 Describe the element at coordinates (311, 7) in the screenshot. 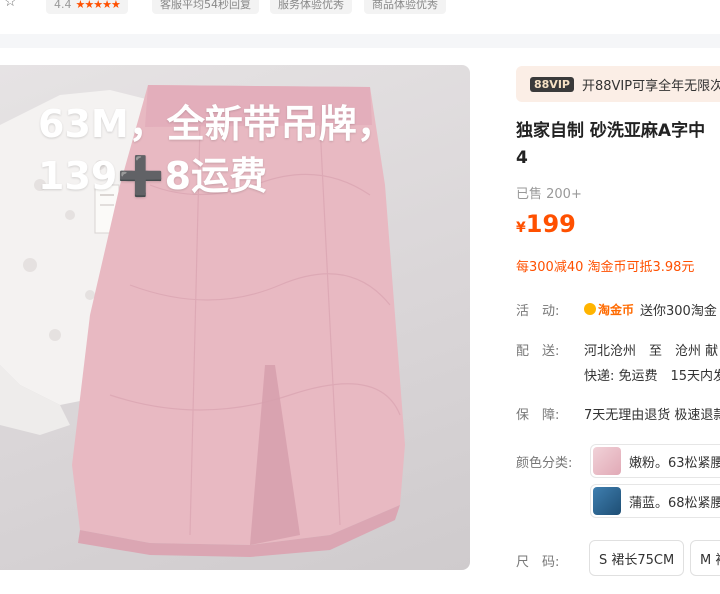

I see `service-chip-service: 服务体验优秀` at that location.